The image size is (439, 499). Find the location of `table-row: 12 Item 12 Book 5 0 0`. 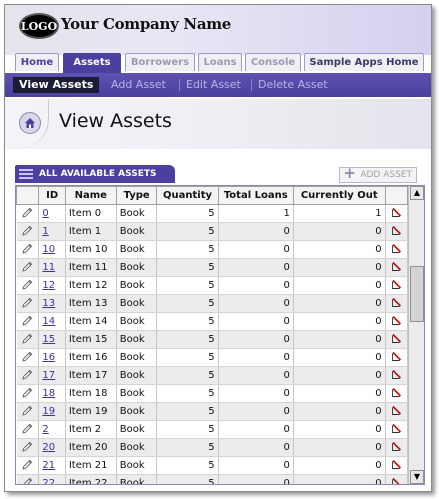

table-row: 12 Item 12 Book 5 0 0 is located at coordinates (212, 285).